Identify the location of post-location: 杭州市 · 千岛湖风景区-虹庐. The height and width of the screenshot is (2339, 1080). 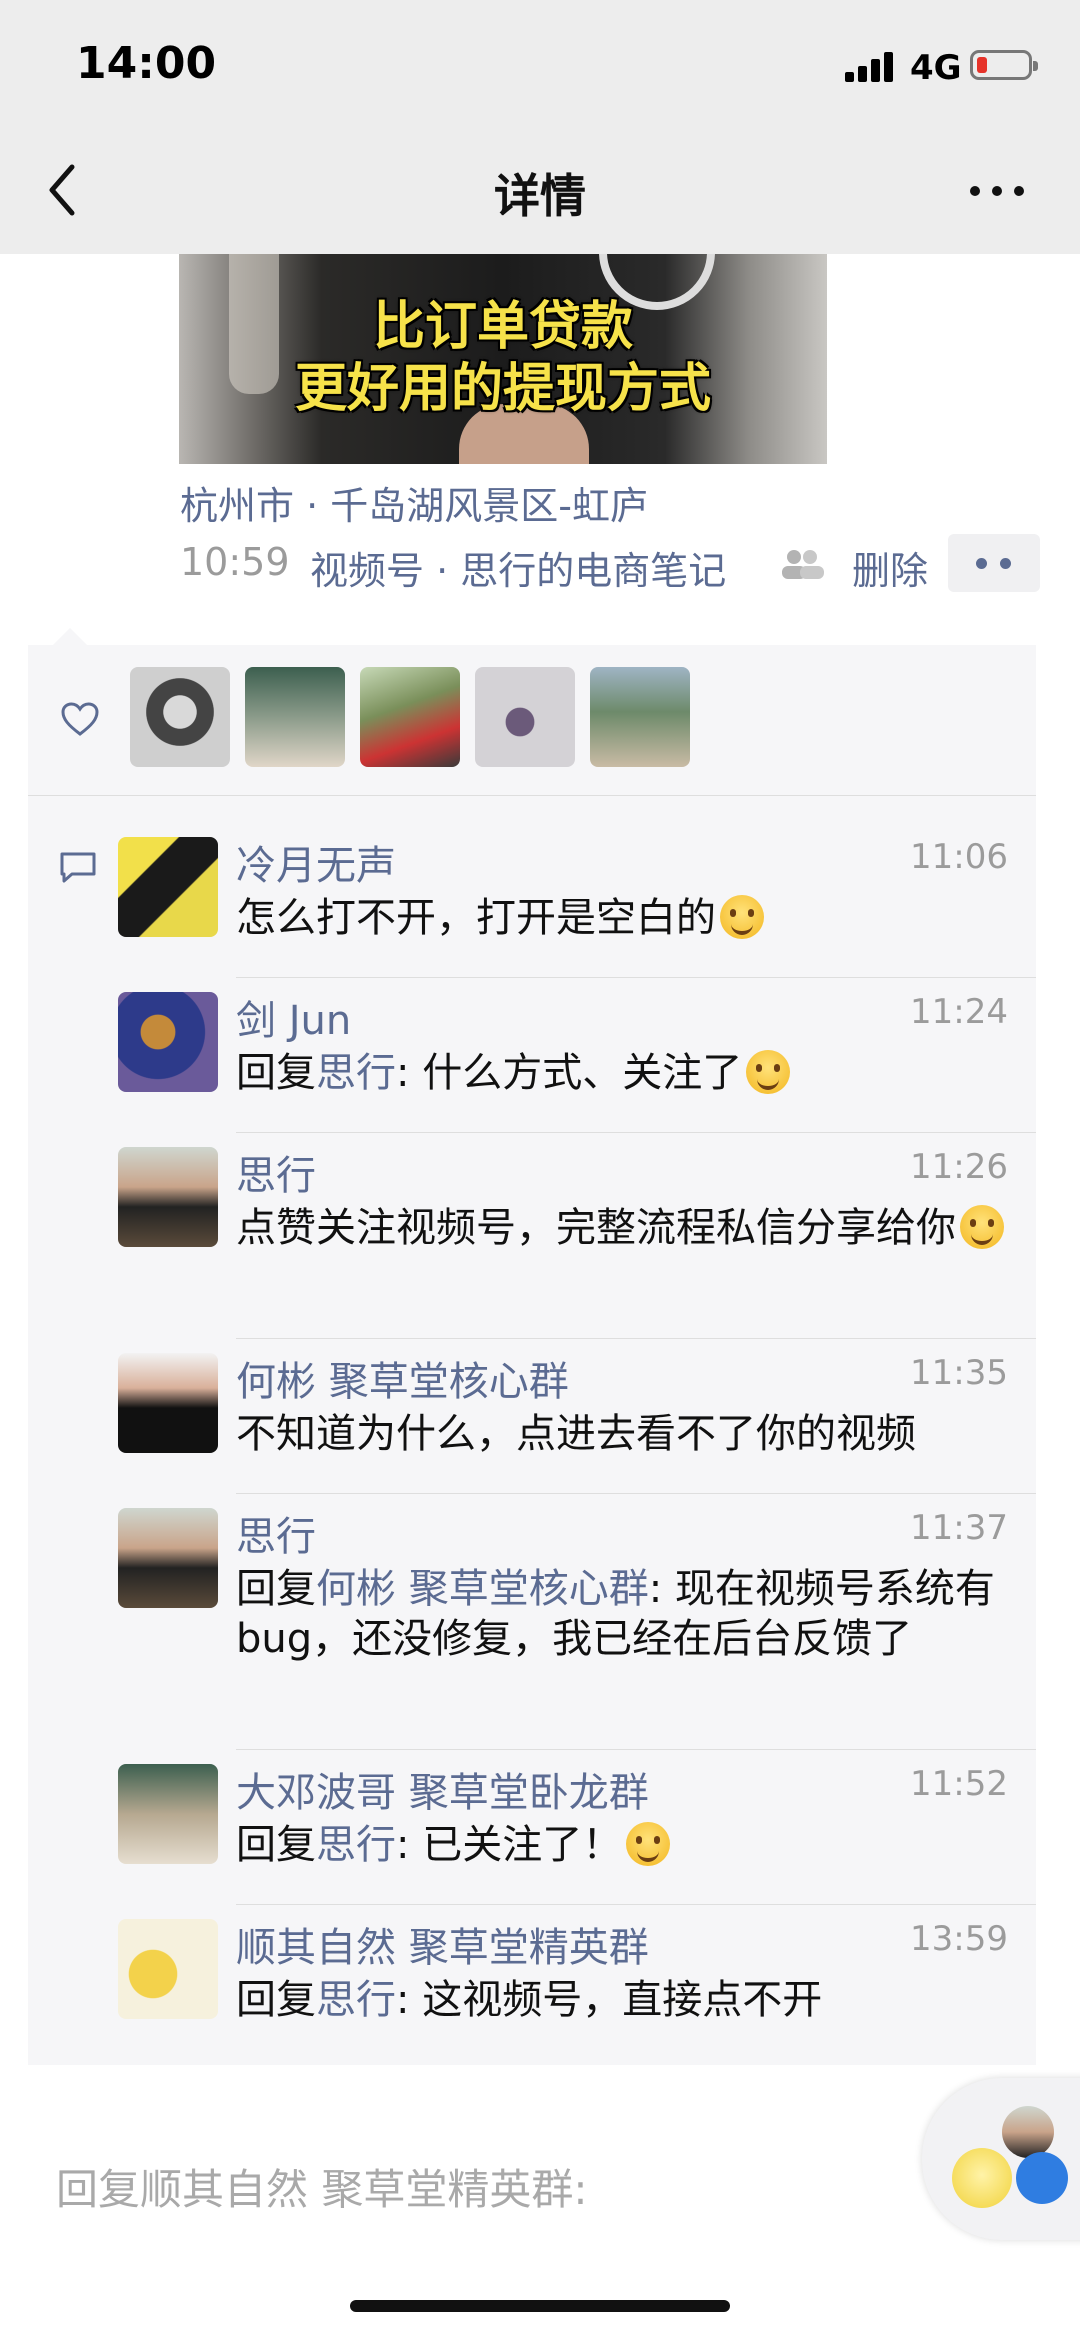
(414, 502).